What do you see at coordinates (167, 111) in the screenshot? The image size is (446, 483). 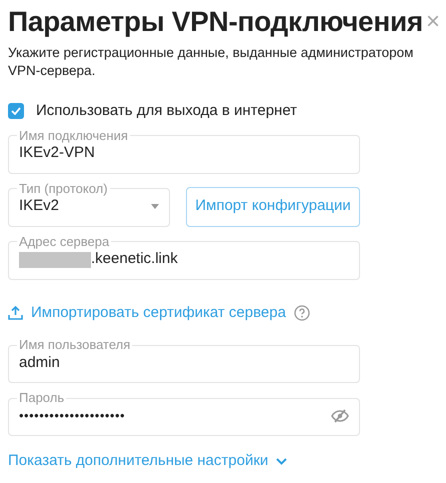 I see `checkbox-label: Использовать для выхода в интернет` at bounding box center [167, 111].